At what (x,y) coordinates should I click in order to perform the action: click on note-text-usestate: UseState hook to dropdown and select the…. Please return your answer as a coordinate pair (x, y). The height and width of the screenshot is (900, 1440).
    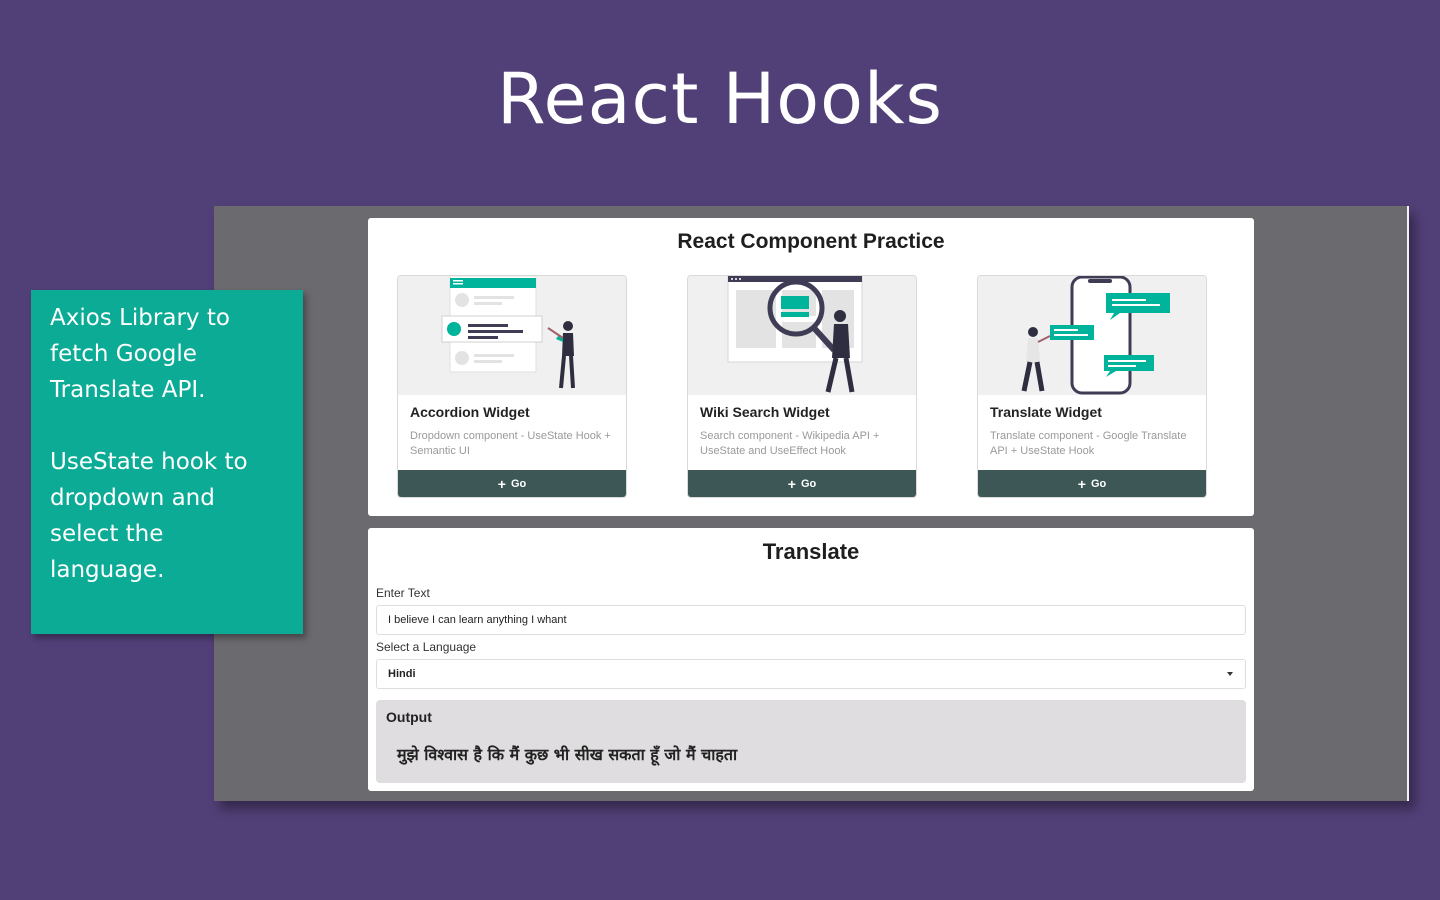
    Looking at the image, I should click on (149, 516).